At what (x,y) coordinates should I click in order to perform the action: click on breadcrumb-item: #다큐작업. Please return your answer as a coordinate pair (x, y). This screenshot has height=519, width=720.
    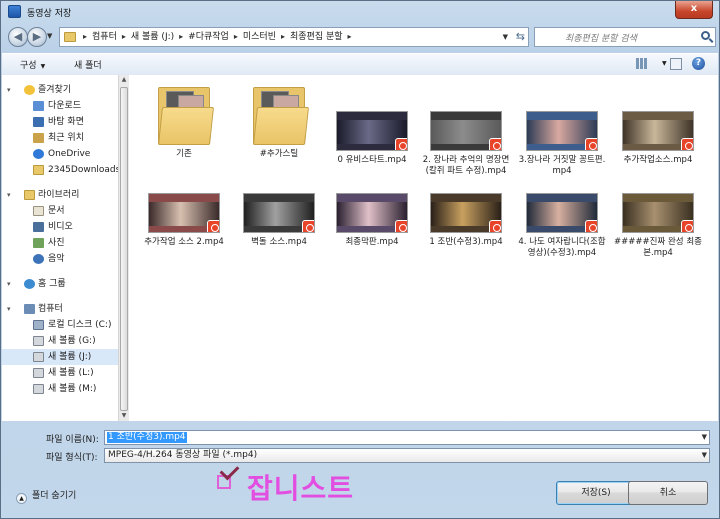
    Looking at the image, I should click on (208, 37).